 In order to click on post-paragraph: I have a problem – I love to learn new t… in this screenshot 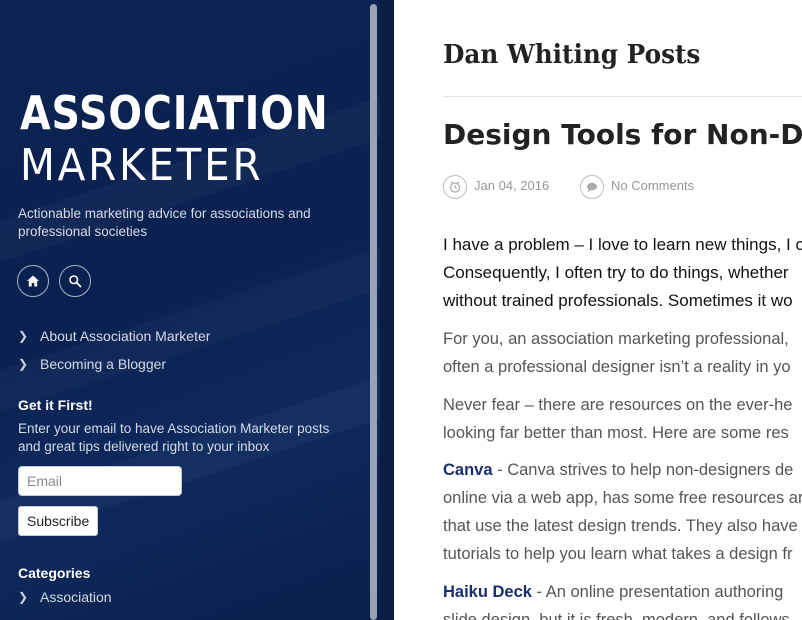, I will do `click(622, 273)`.